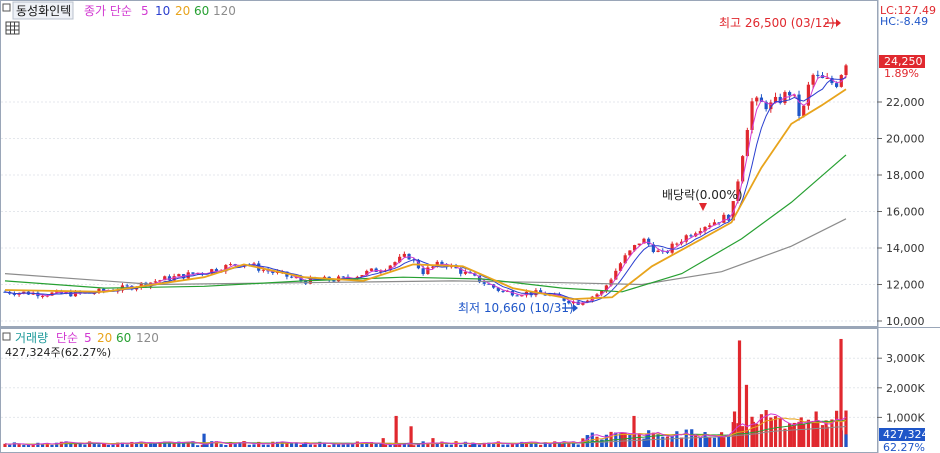 This screenshot has width=940, height=453. I want to click on price-axis-tick-label: 20,000, so click(905, 139).